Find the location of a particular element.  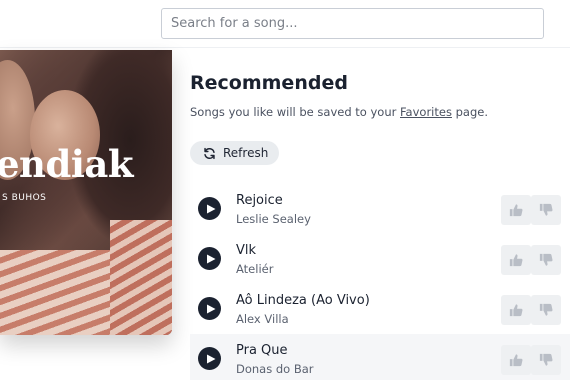

refresh-icon is located at coordinates (209, 153).